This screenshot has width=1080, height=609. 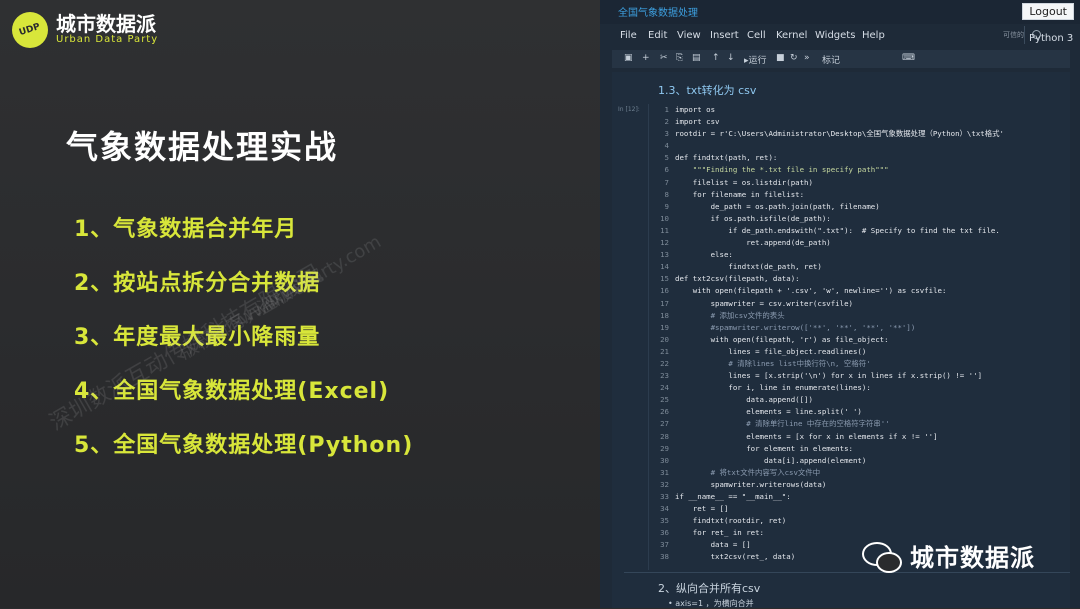 What do you see at coordinates (908, 58) in the screenshot?
I see `keyboard-icon: ⌨` at bounding box center [908, 58].